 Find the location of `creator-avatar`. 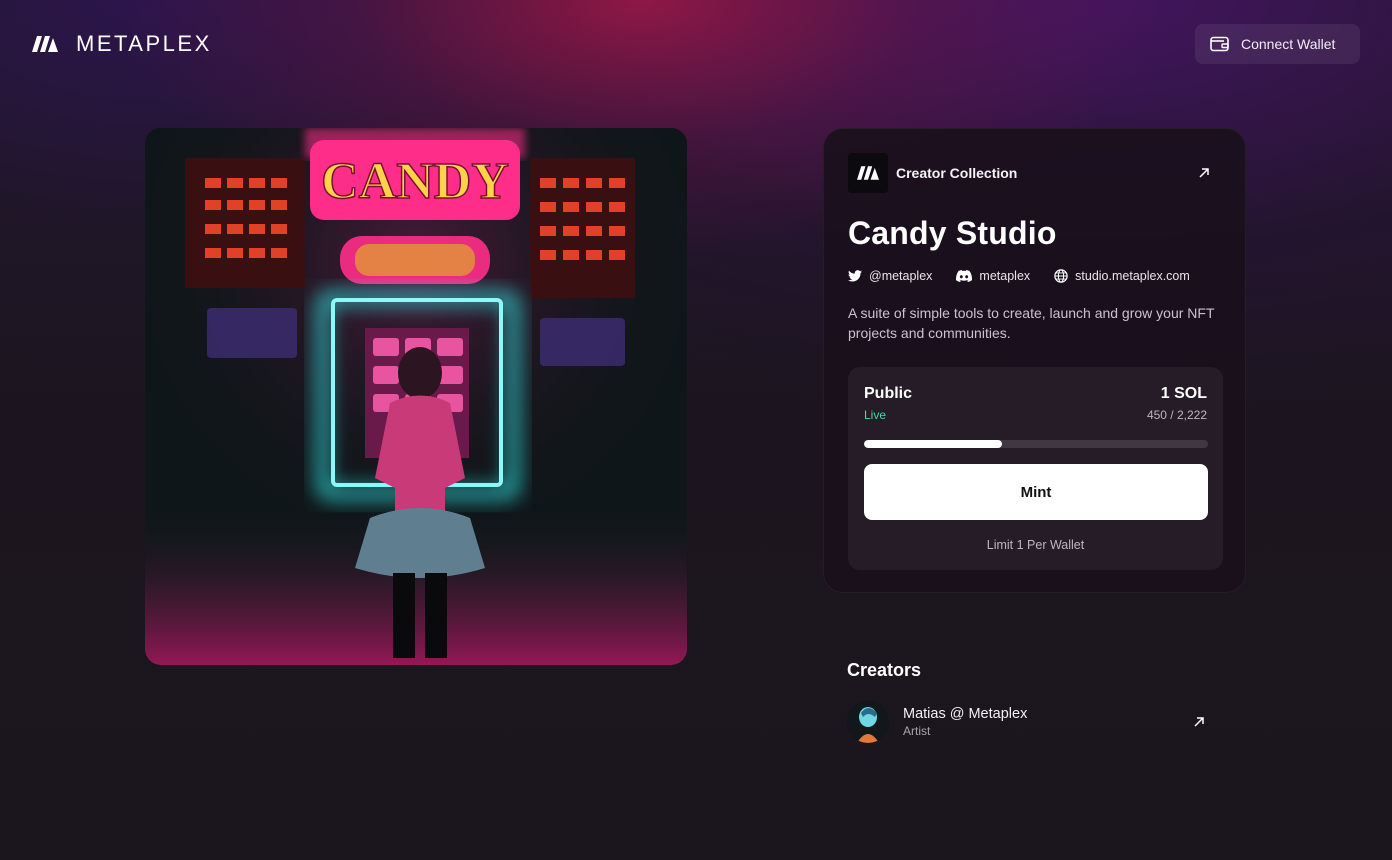

creator-avatar is located at coordinates (868, 722).